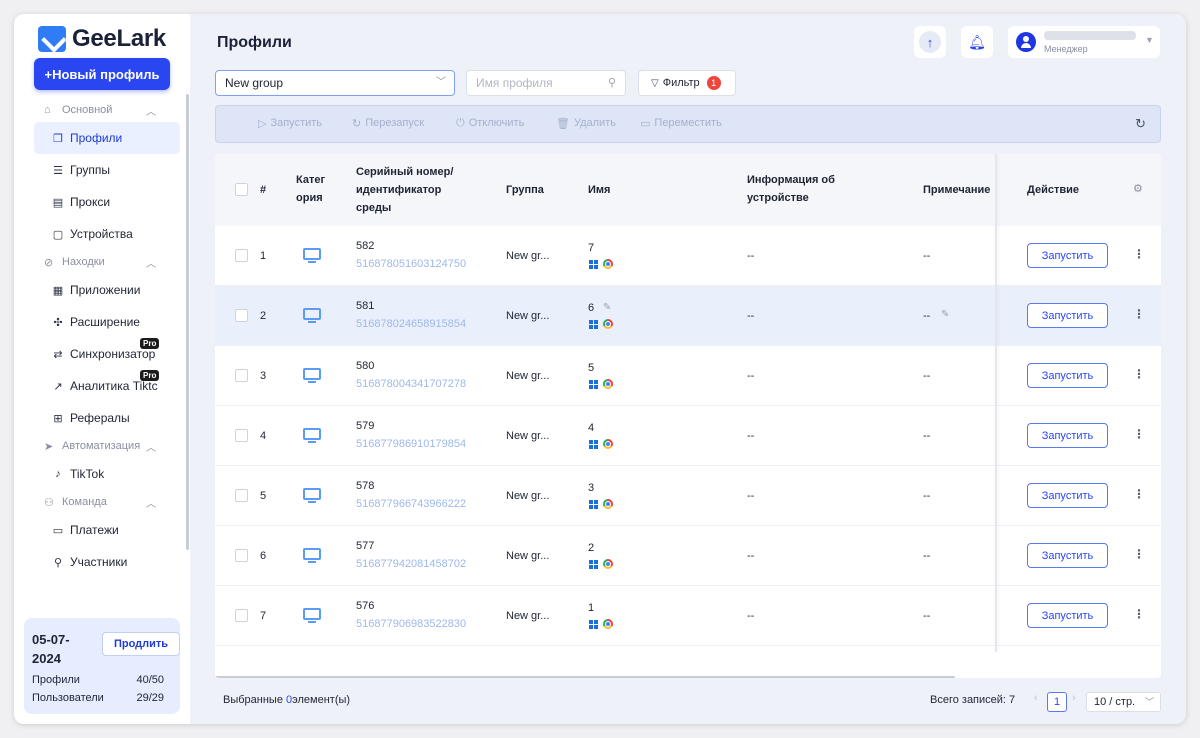 The width and height of the screenshot is (1200, 738). Describe the element at coordinates (107, 474) in the screenshot. I see `sidebar-item-tiktok: ♪ TikTok` at that location.